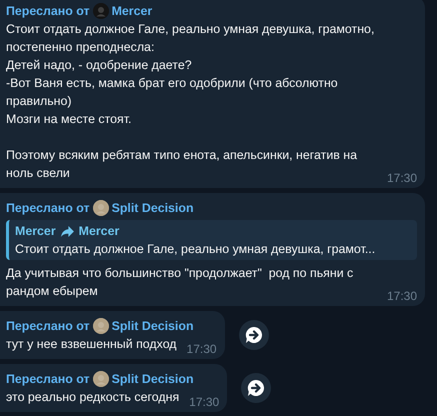  I want to click on message-text: Да учитывая что большинство "продолжает" род по пьяни с рандом ебырем, so click(180, 282).